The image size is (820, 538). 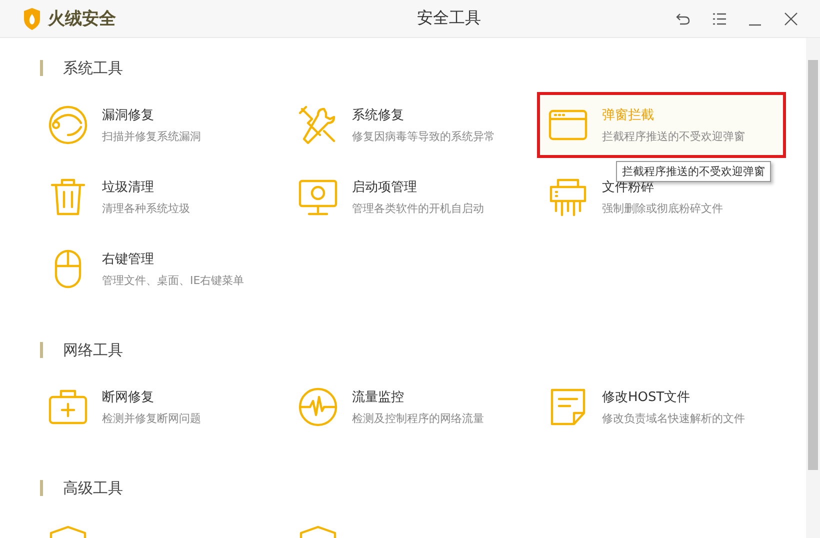 What do you see at coordinates (128, 187) in the screenshot?
I see `tool-title: 垃圾清理` at bounding box center [128, 187].